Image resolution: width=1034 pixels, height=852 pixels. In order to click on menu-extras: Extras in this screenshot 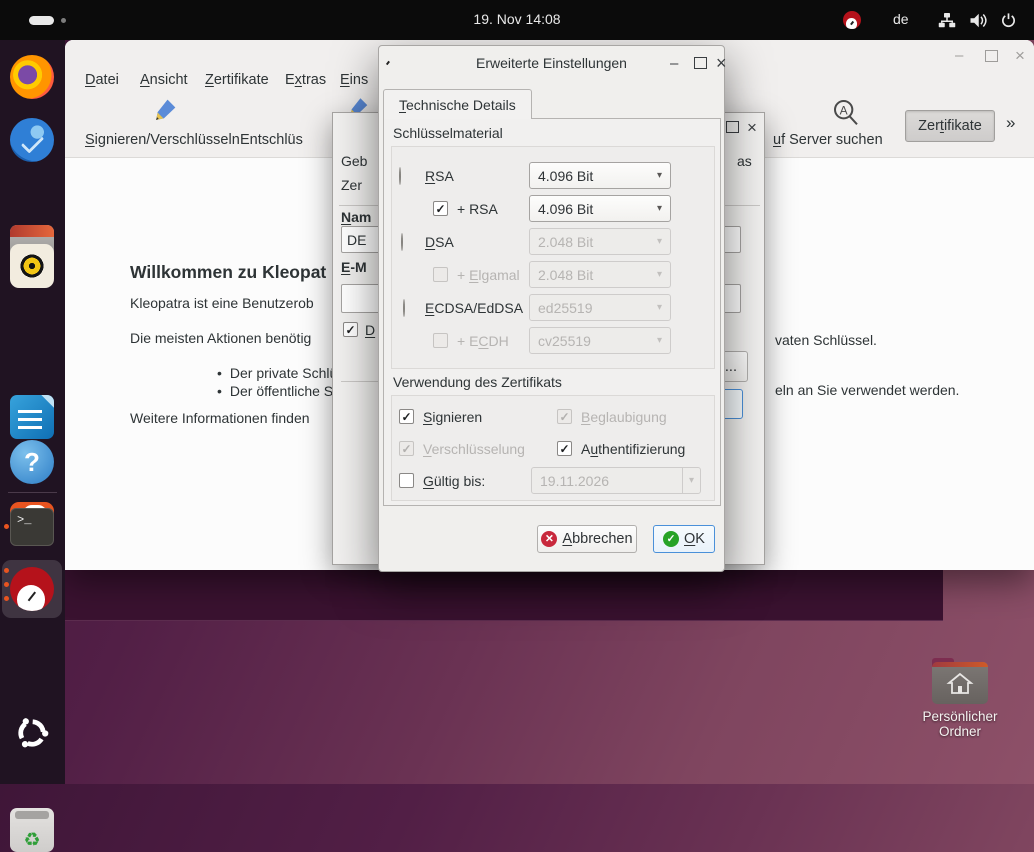, I will do `click(305, 80)`.